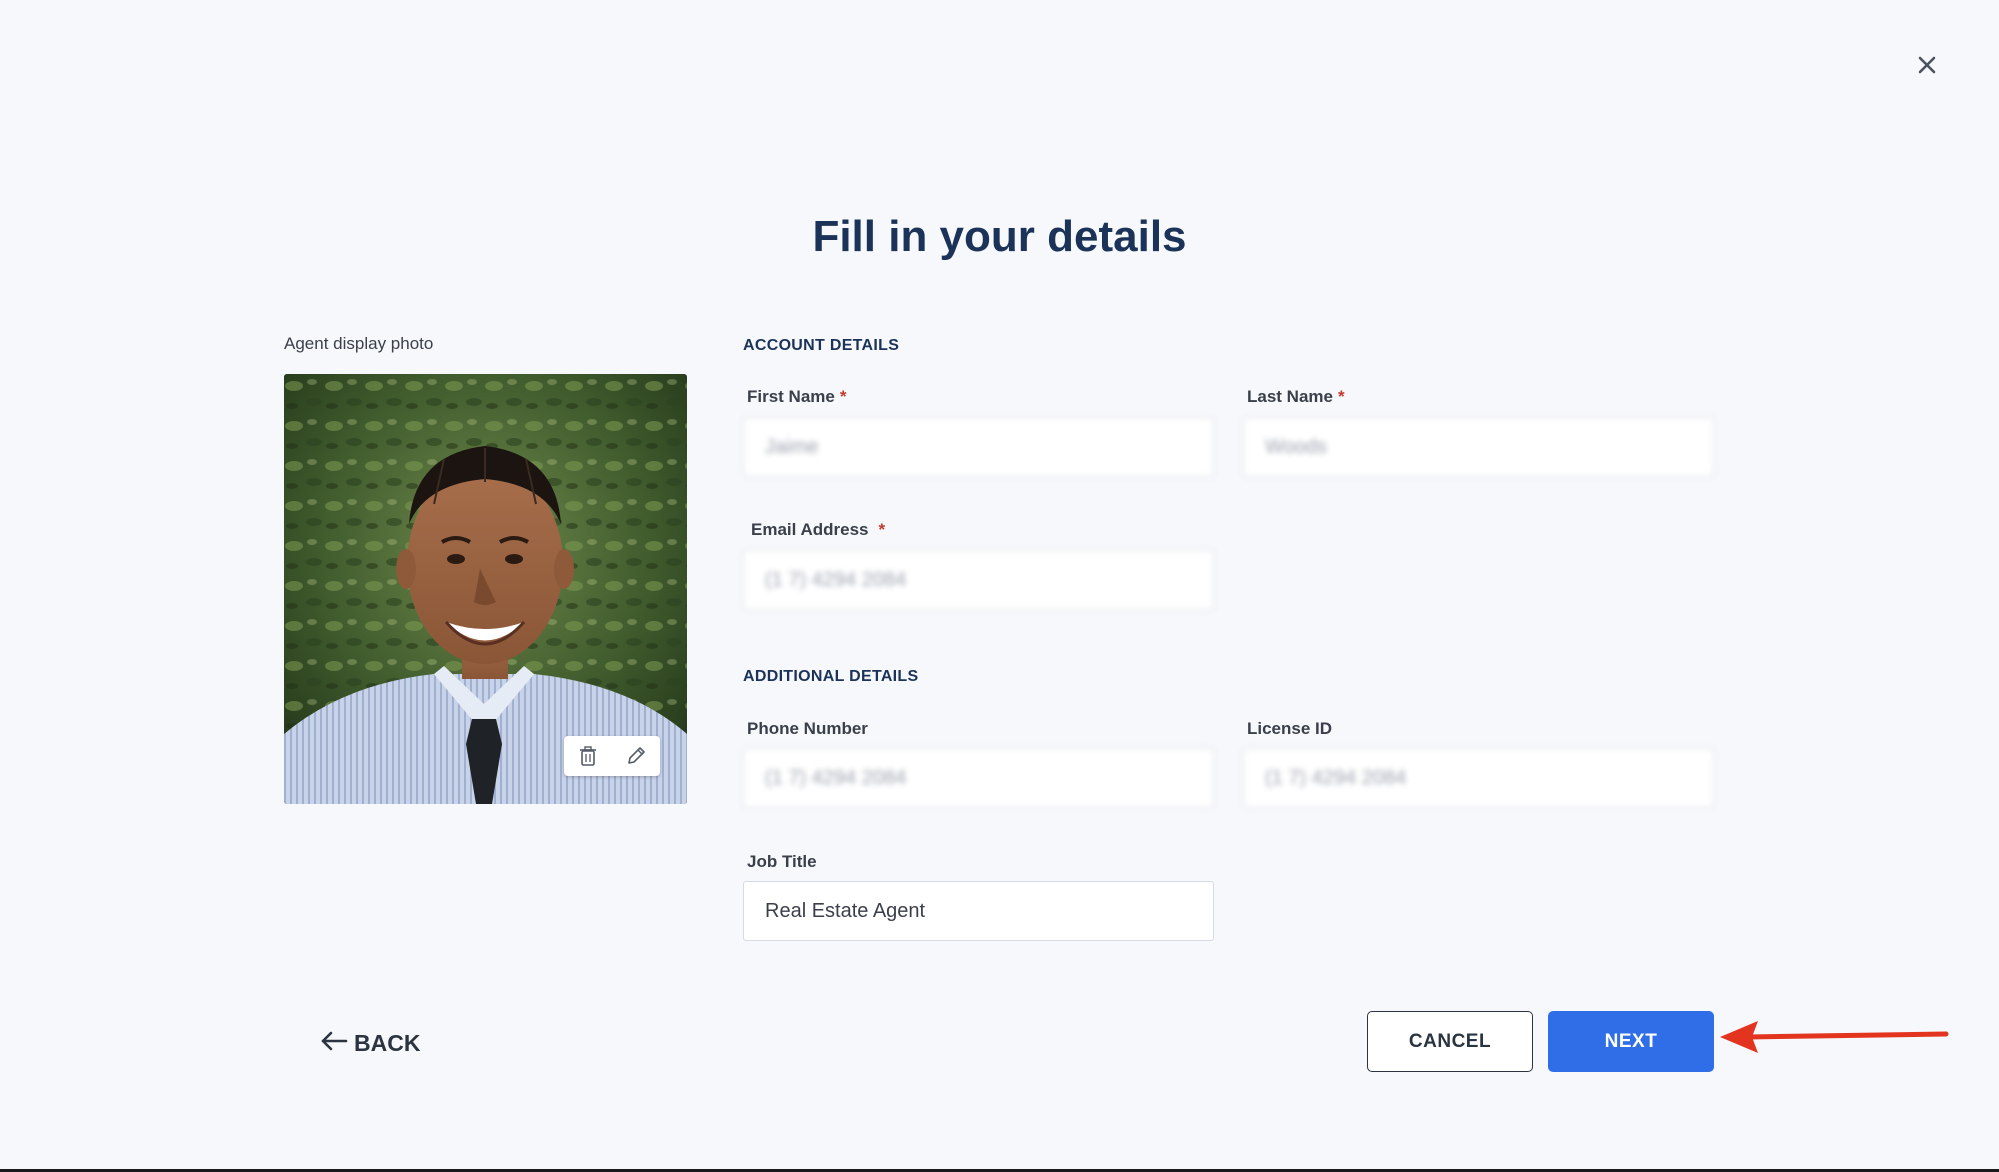 The image size is (1999, 1172). Describe the element at coordinates (999, 236) in the screenshot. I see `page-title: Fill in your details` at that location.